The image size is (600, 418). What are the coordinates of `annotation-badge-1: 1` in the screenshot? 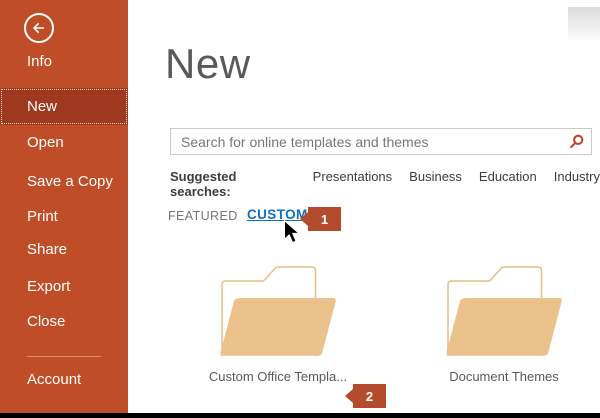 It's located at (320, 219).